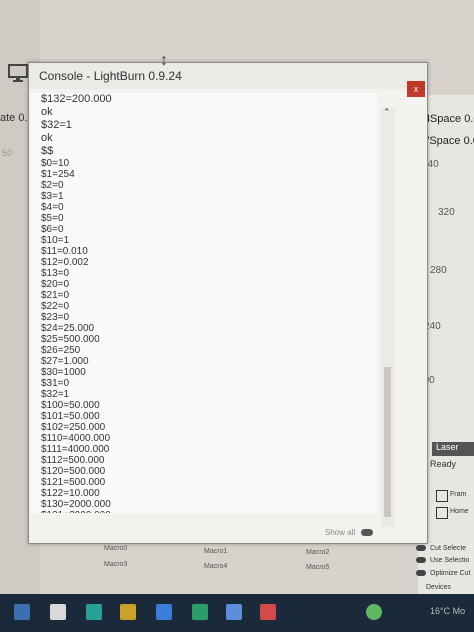 The width and height of the screenshot is (474, 632). What do you see at coordinates (217, 80) in the screenshot?
I see `title-bar: Console - LightBurn 0.9.24 x` at bounding box center [217, 80].